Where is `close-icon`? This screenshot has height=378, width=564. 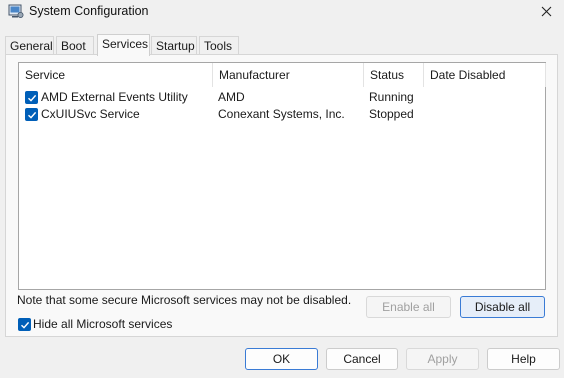
close-icon is located at coordinates (546, 11).